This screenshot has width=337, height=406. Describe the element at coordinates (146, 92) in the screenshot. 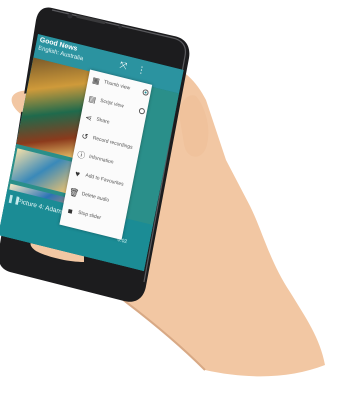

I see `radio-selected` at that location.